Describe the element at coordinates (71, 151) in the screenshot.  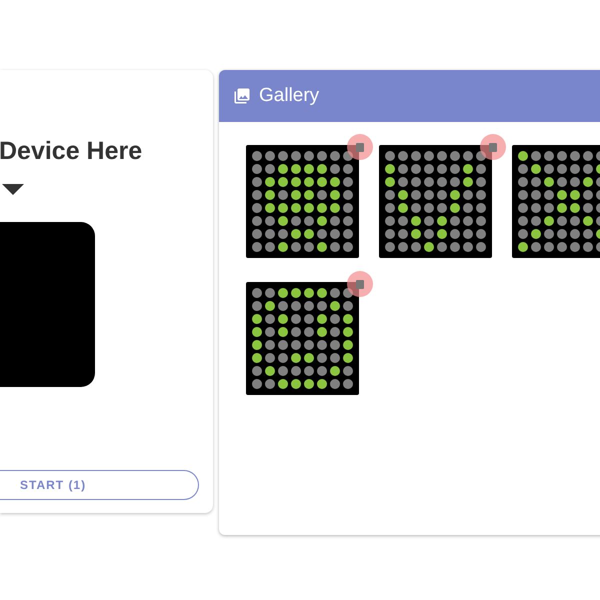
I see `device-title: Device Here` at that location.